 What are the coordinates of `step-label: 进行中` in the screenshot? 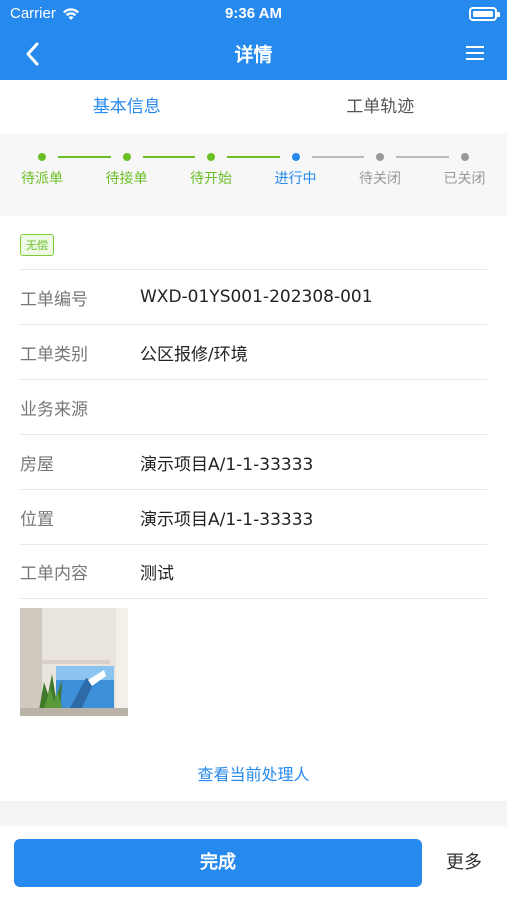 It's located at (295, 179).